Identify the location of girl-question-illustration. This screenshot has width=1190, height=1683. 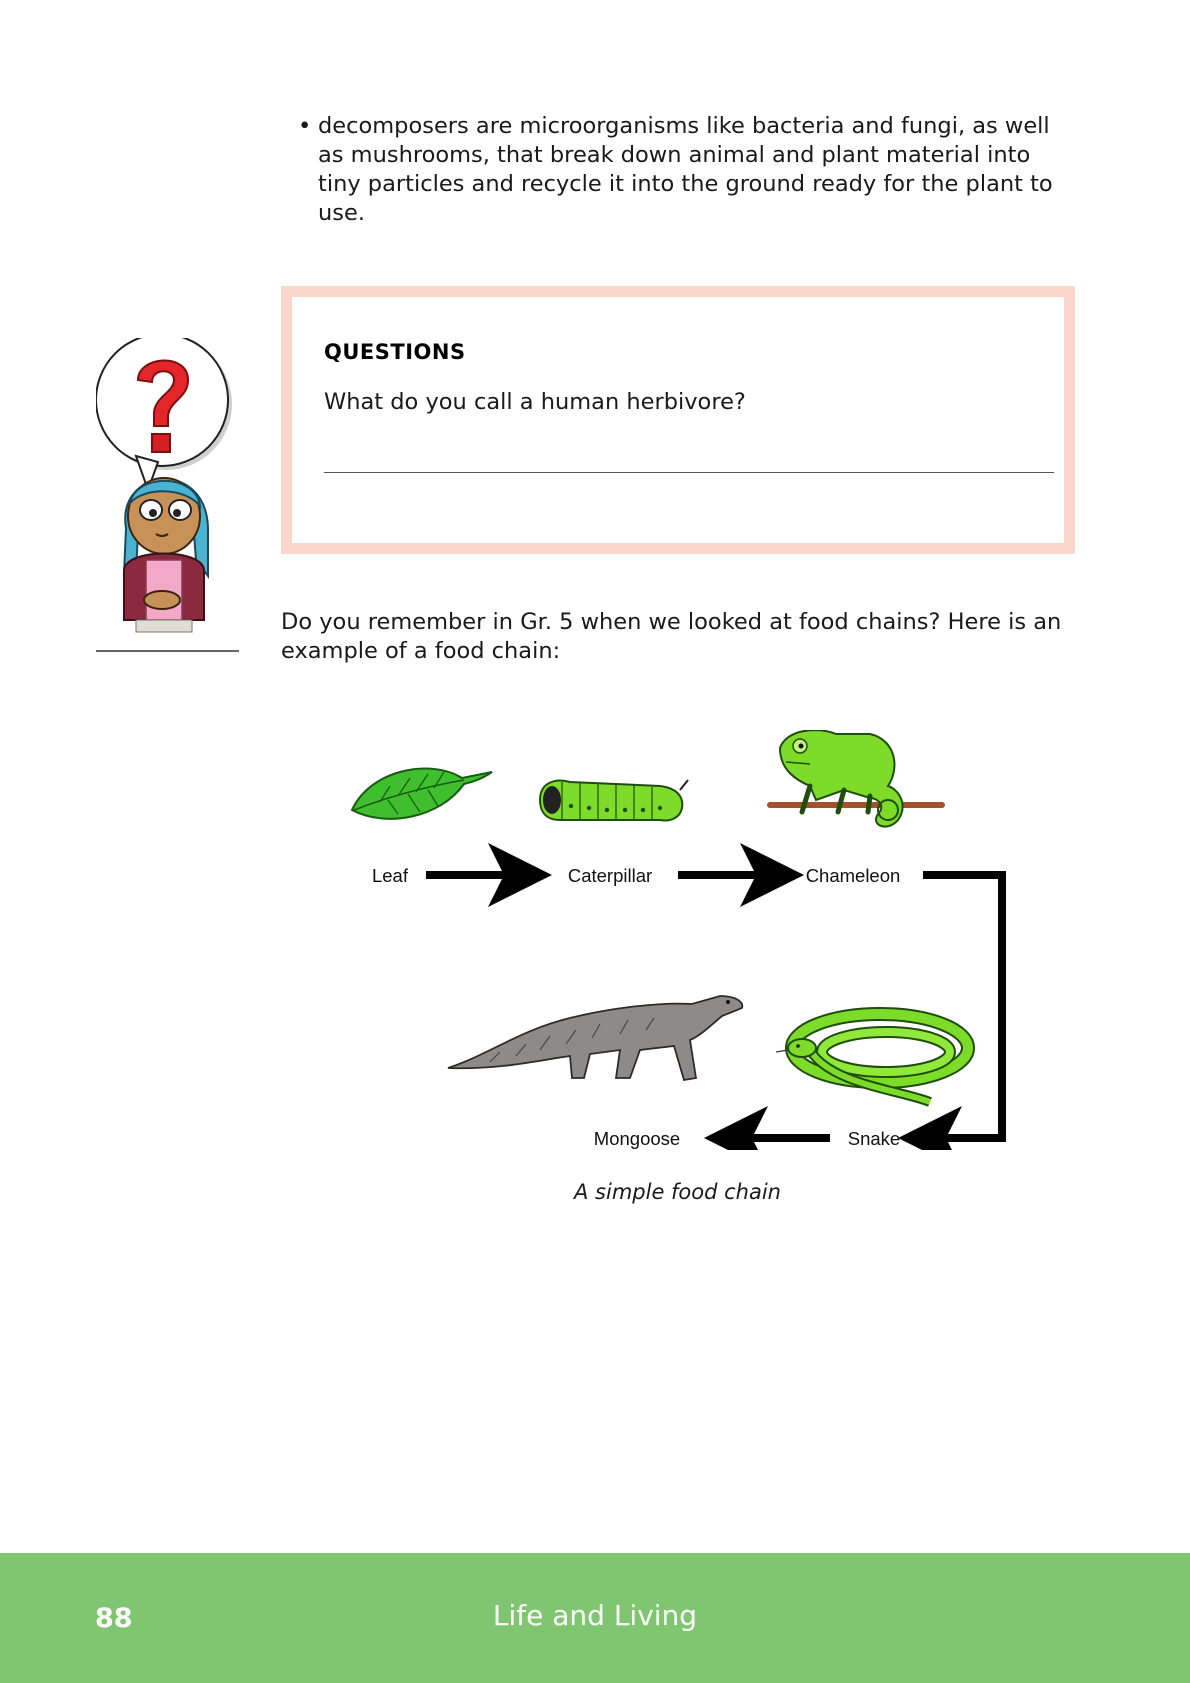
(167, 495).